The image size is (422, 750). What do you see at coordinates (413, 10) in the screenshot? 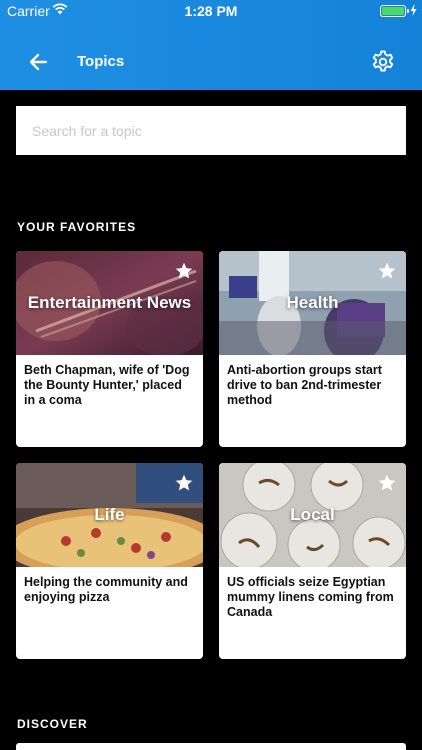
I see `charging-icon` at bounding box center [413, 10].